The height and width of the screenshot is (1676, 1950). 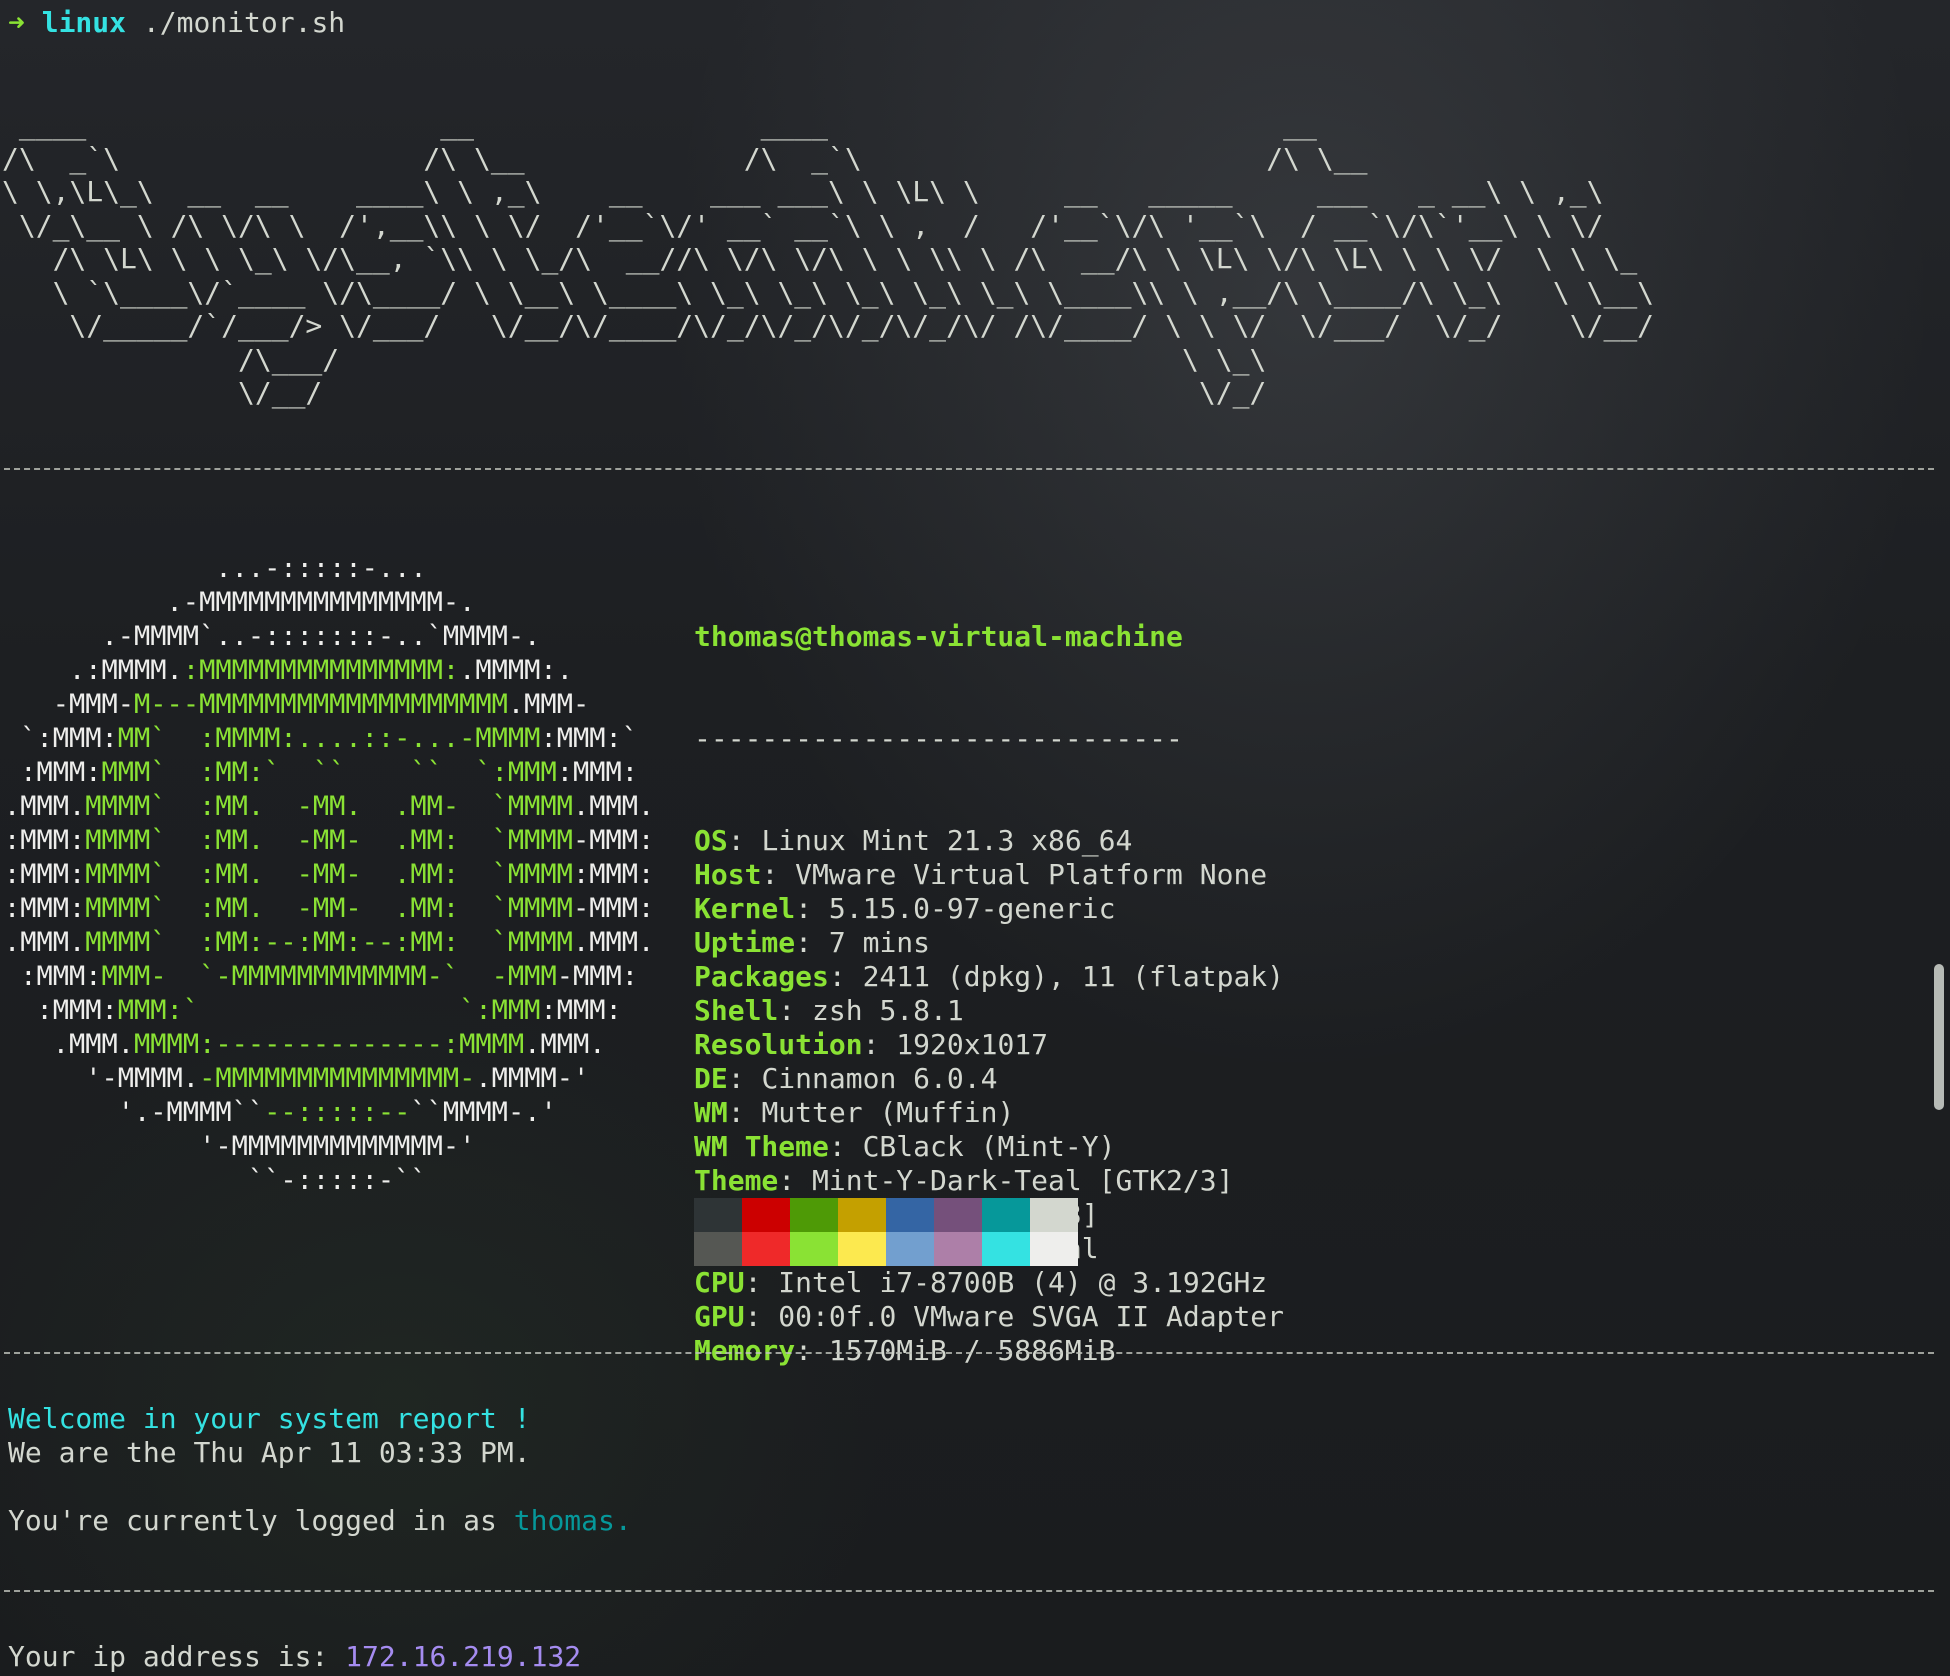 I want to click on info-row: Packages: 2411 (dpkg), 11 (flatpak), so click(x=989, y=976).